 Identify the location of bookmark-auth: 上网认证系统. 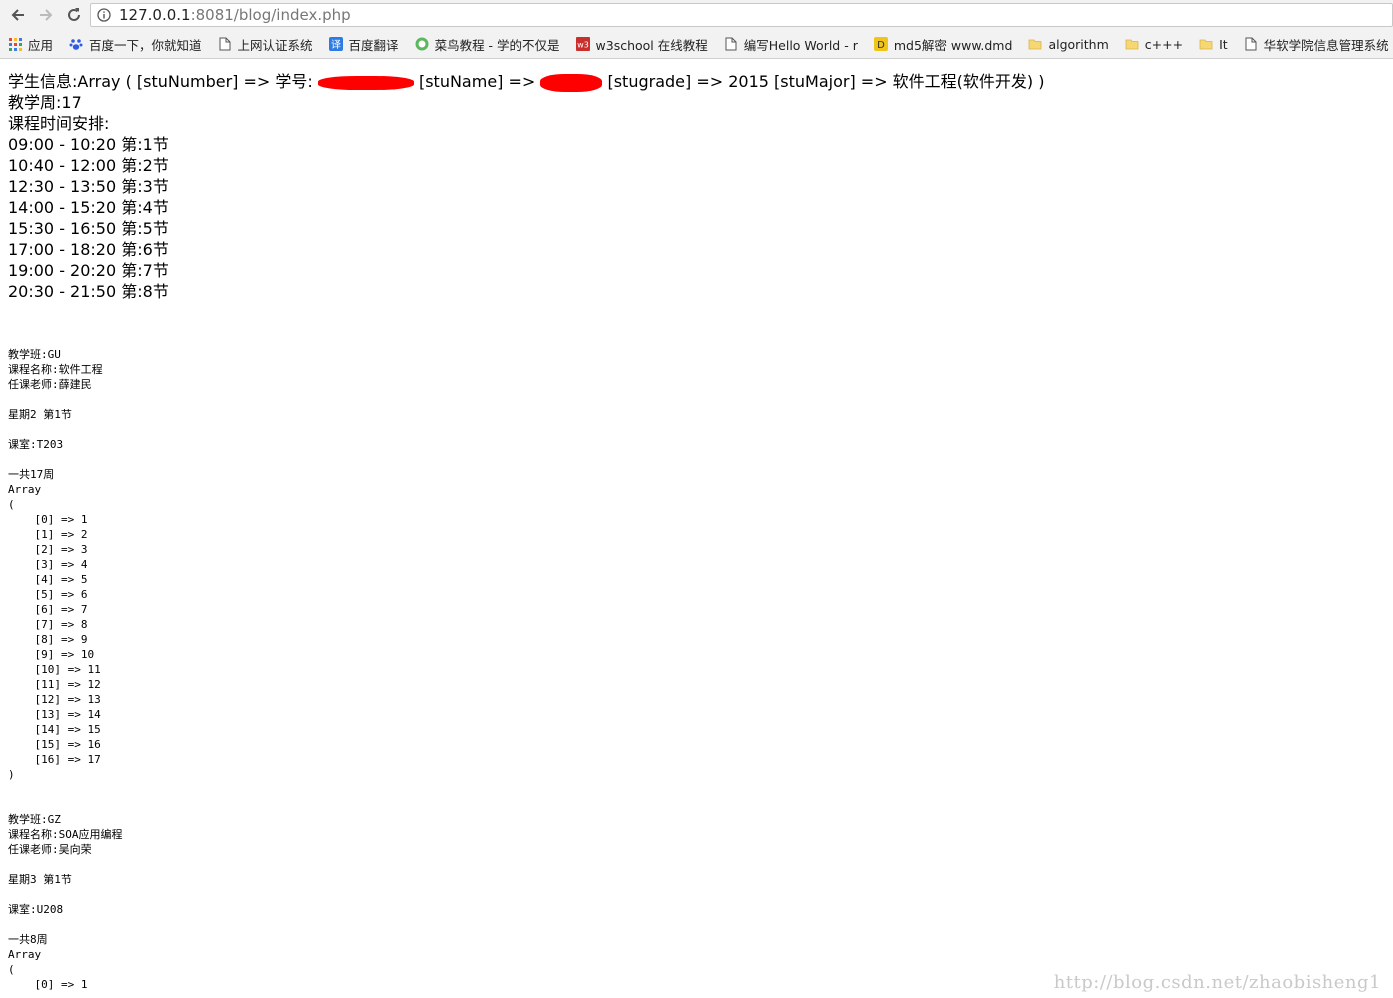
(265, 44).